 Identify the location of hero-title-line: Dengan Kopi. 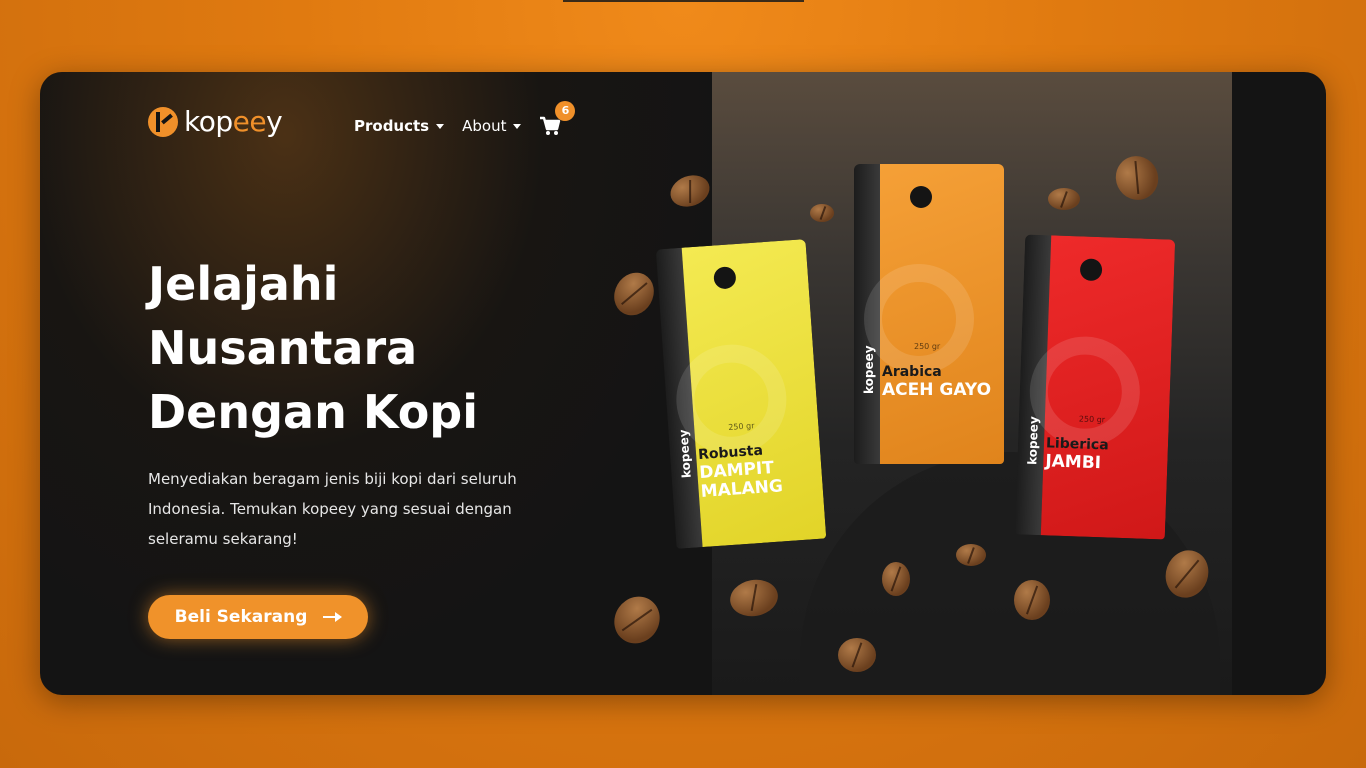
(313, 412).